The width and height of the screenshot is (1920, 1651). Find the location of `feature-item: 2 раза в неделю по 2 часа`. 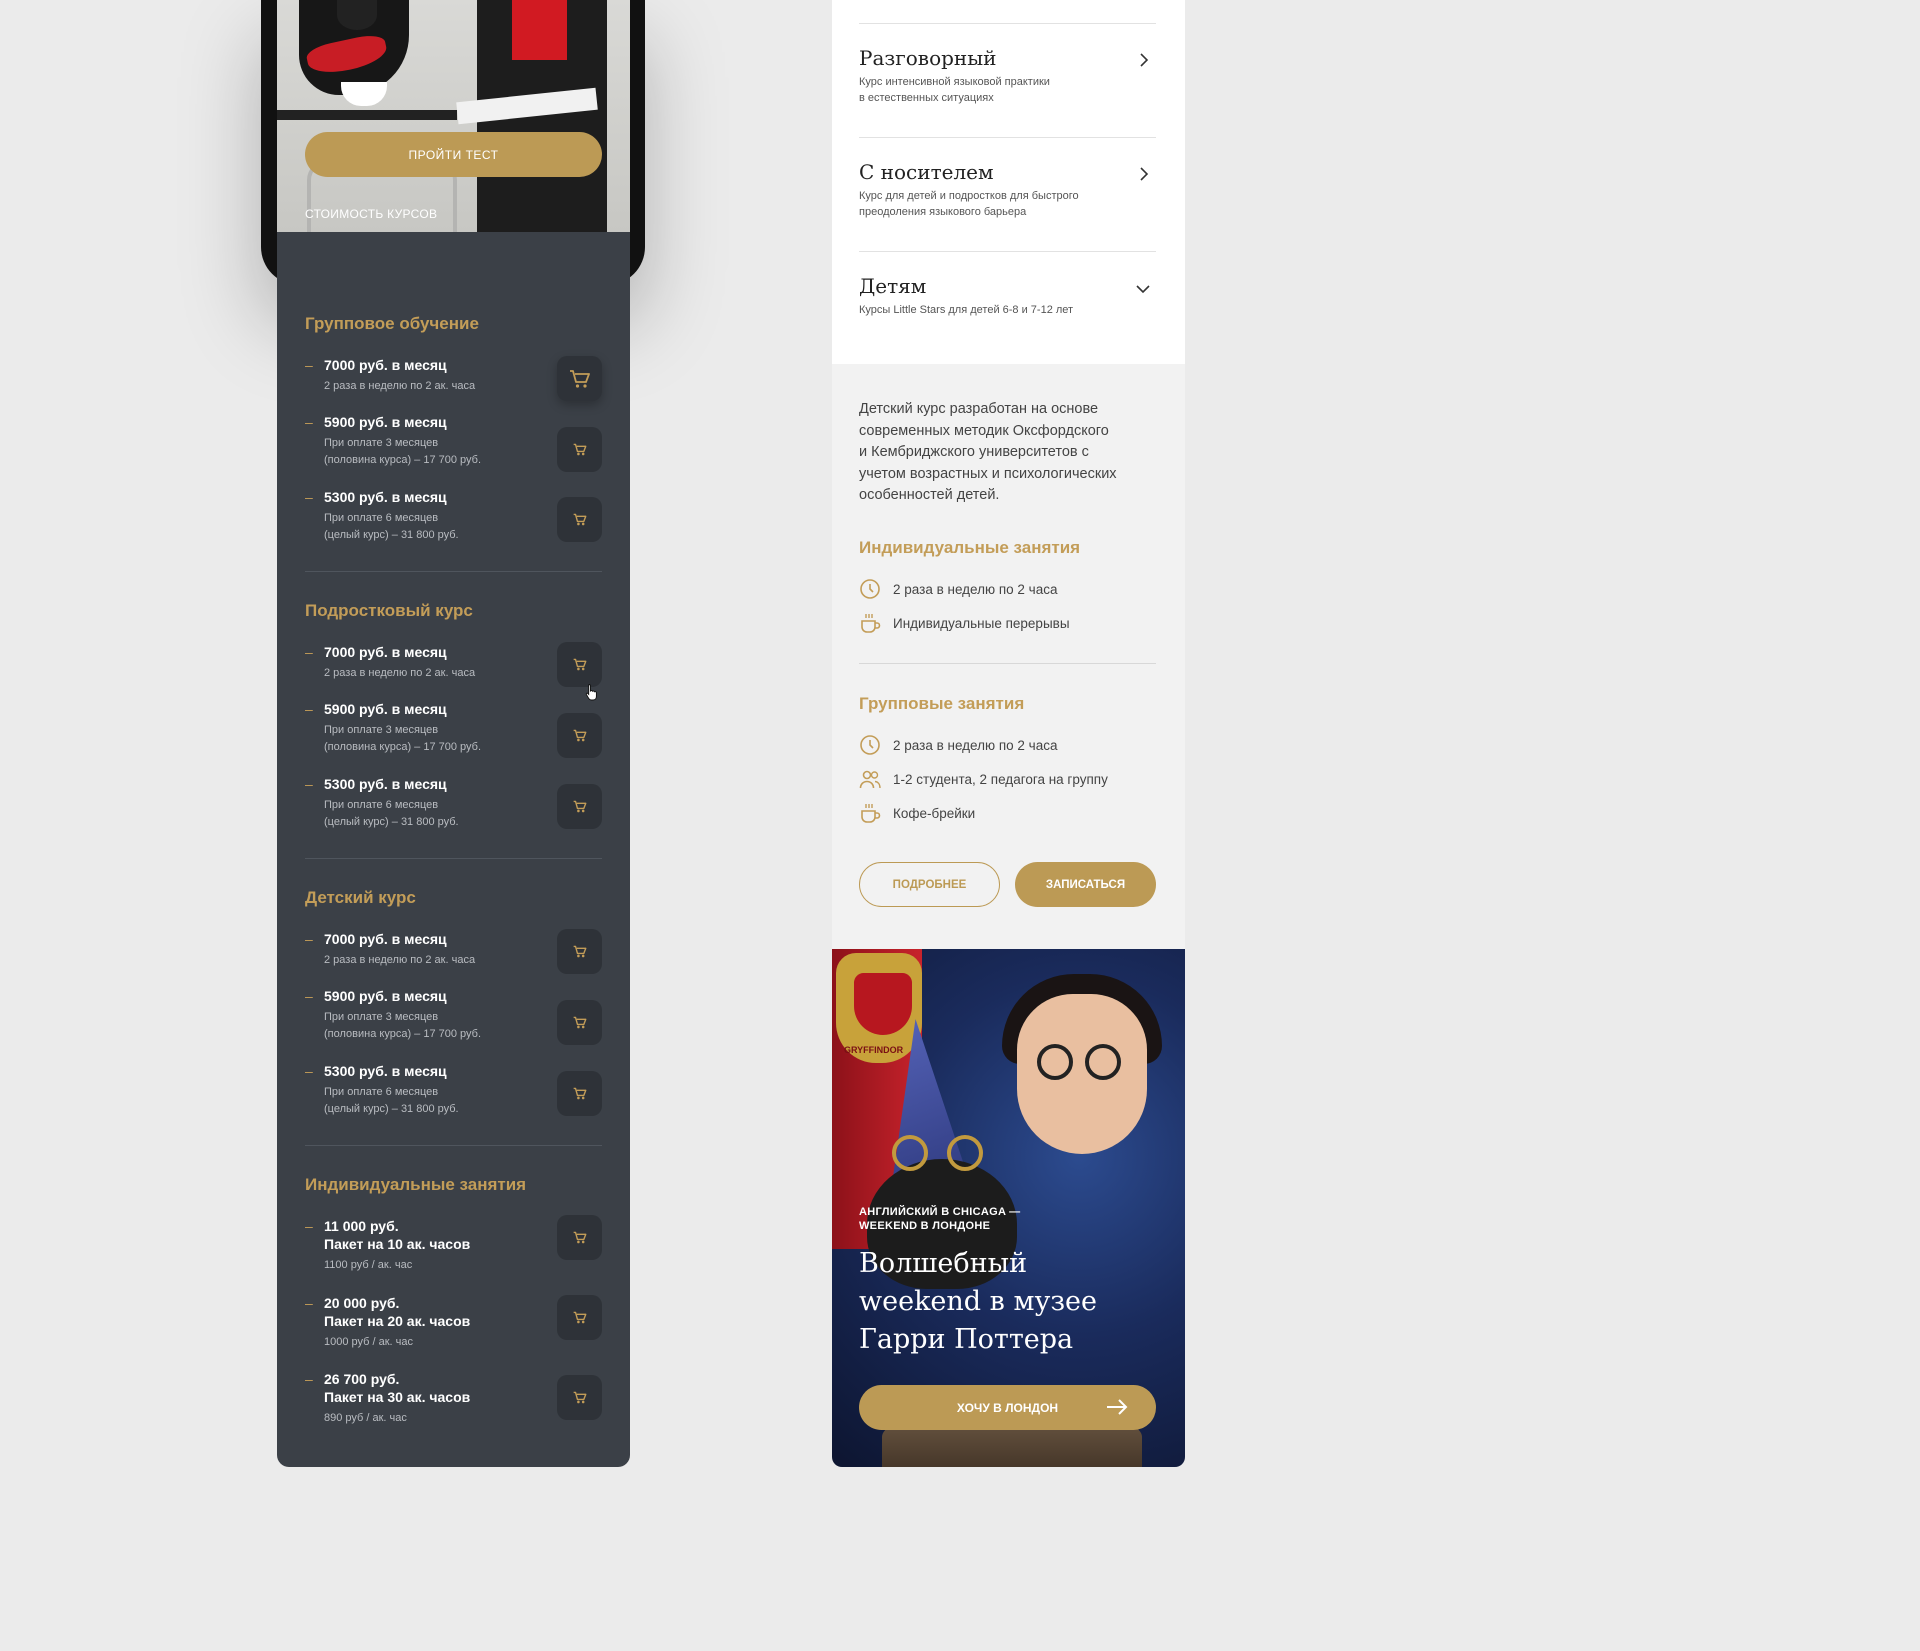

feature-item: 2 раза в неделю по 2 часа is located at coordinates (958, 745).